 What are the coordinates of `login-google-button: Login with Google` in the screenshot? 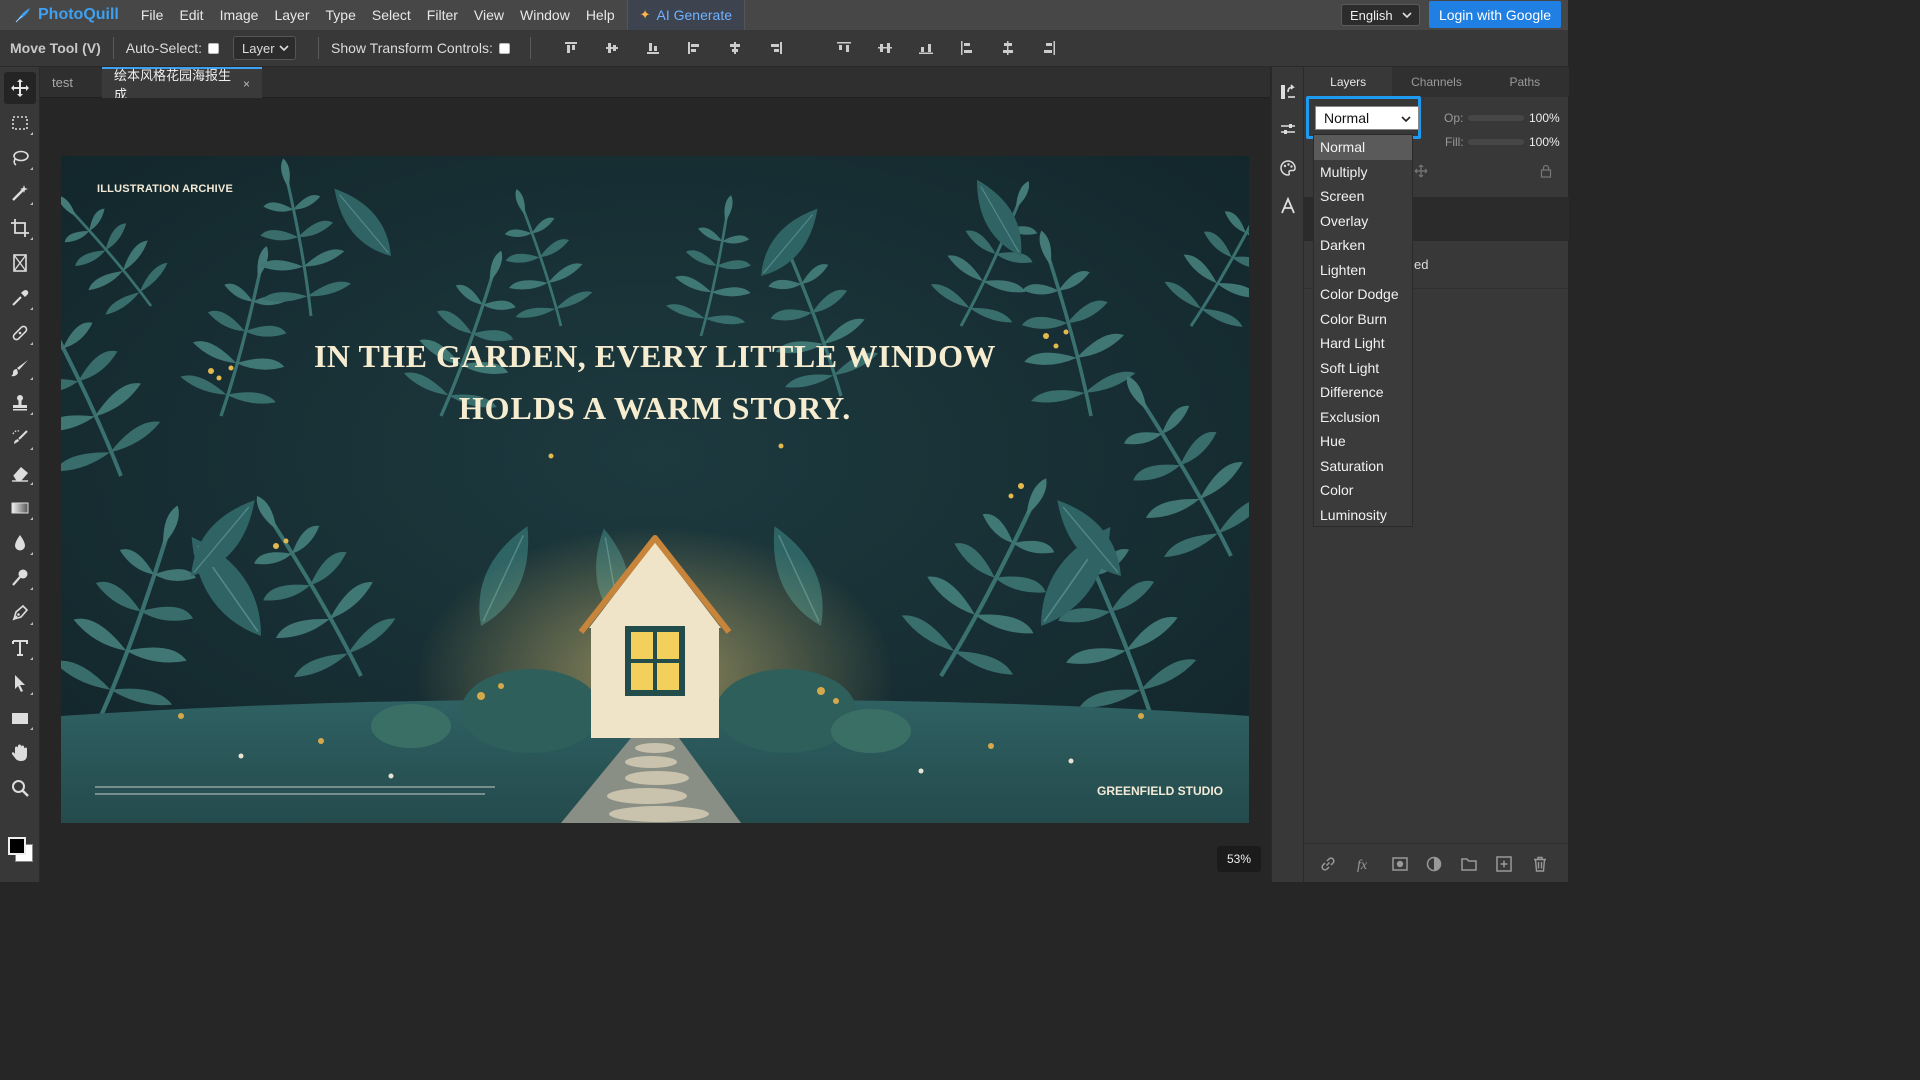 It's located at (1495, 14).